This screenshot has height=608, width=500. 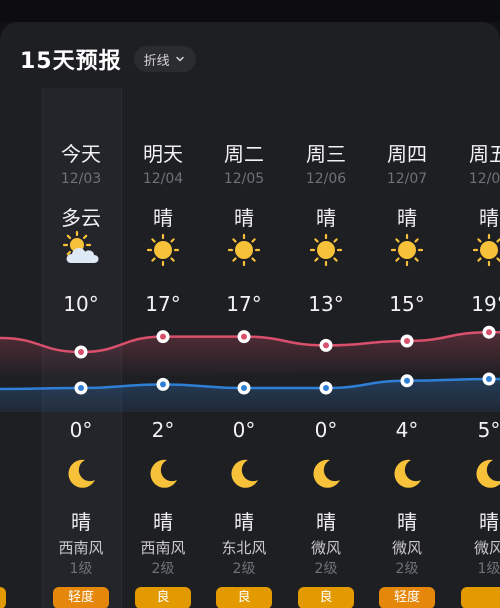 I want to click on page-title: 15天预报, so click(x=71, y=61).